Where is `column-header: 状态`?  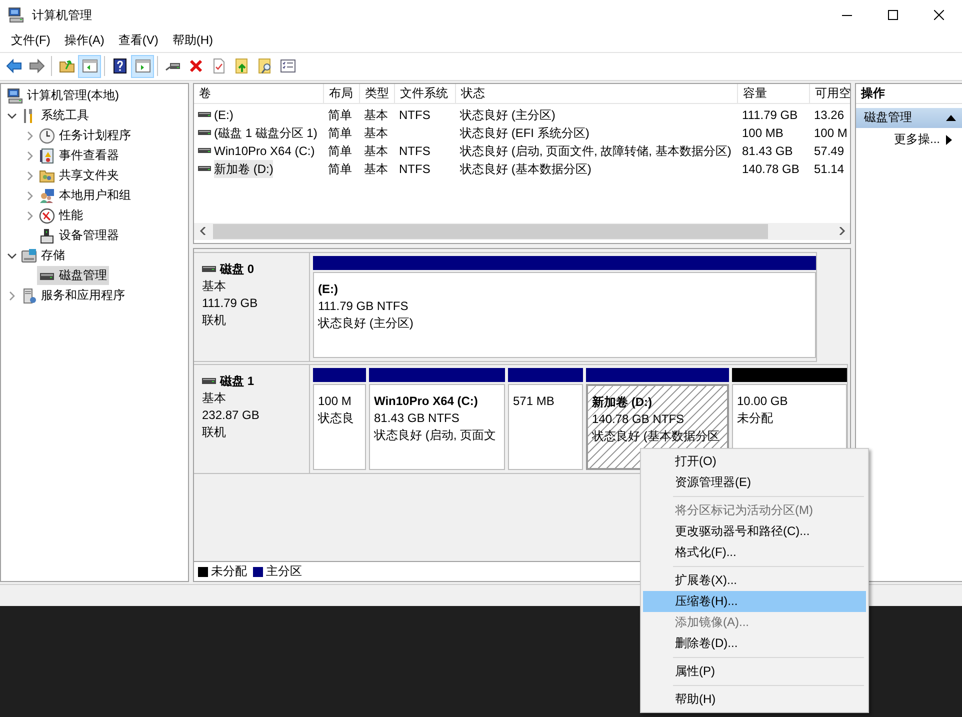
column-header: 状态 is located at coordinates (597, 94).